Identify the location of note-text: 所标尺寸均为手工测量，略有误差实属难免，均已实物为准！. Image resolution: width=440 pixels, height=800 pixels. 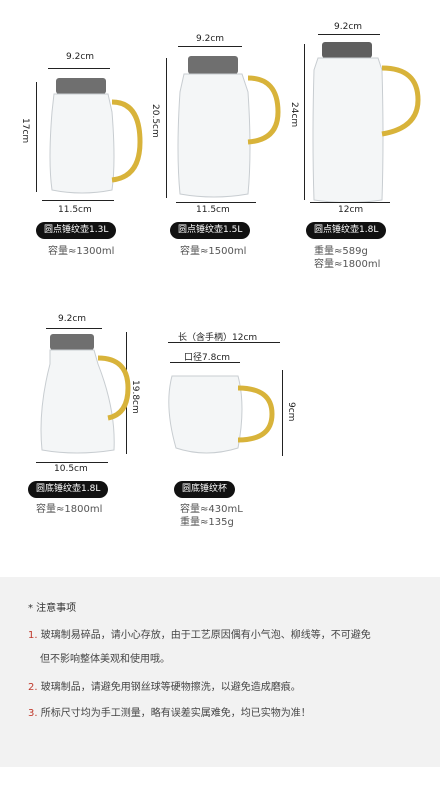
(175, 713).